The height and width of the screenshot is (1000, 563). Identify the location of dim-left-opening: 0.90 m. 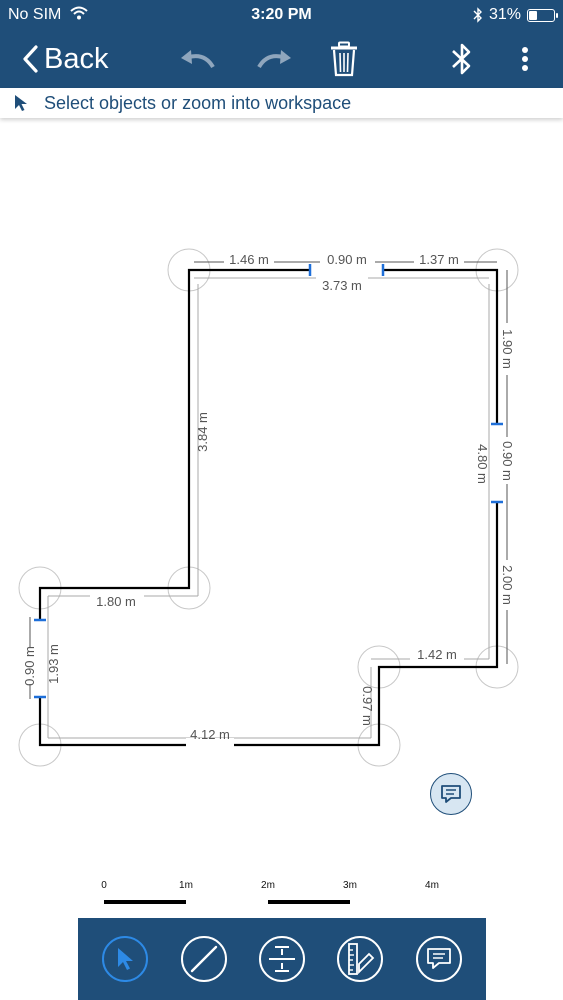
(29, 666).